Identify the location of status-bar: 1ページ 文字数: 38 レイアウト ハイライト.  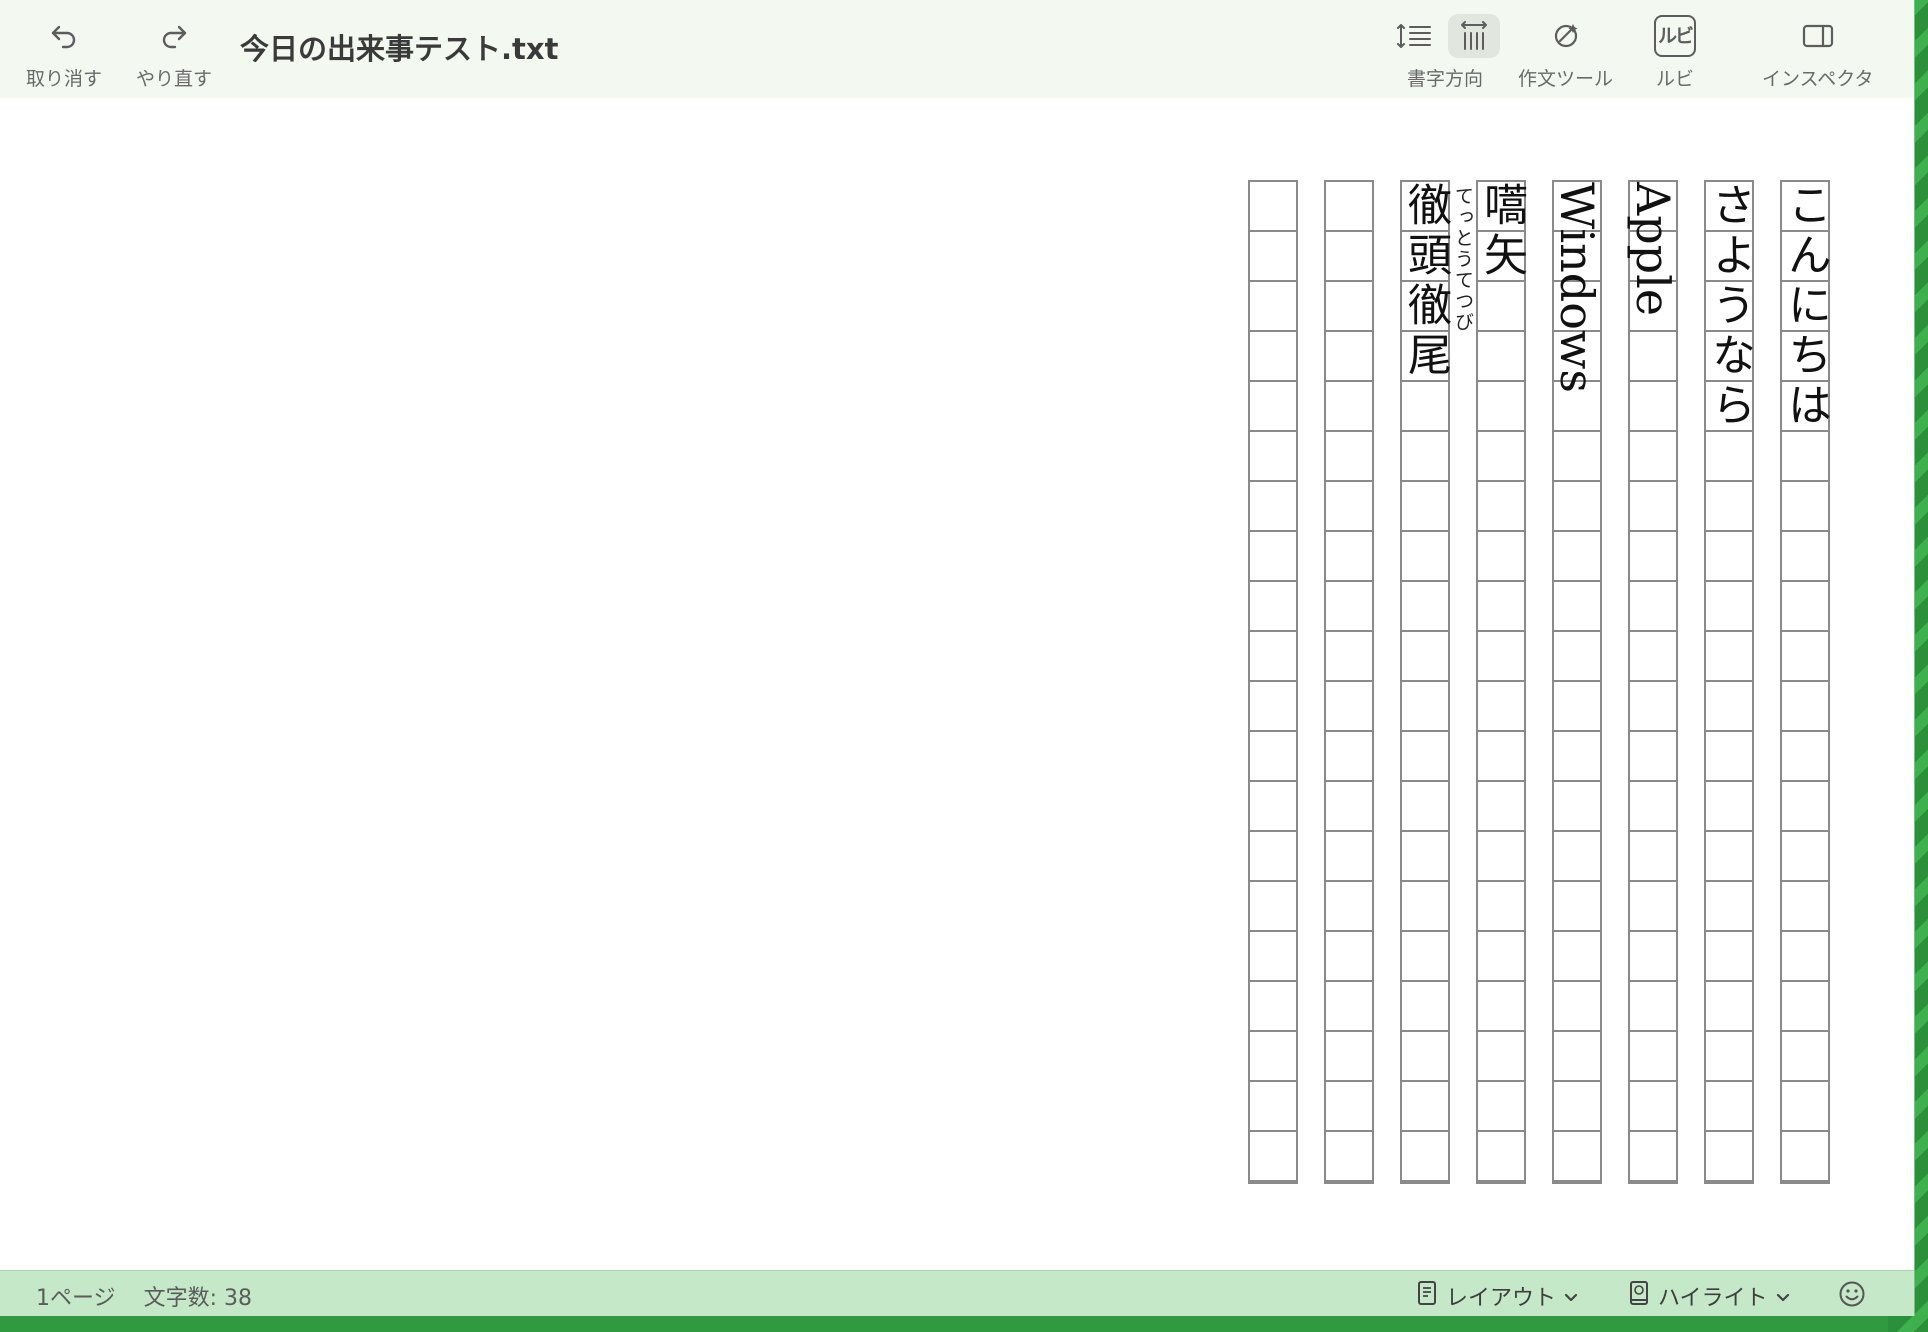
(957, 1293).